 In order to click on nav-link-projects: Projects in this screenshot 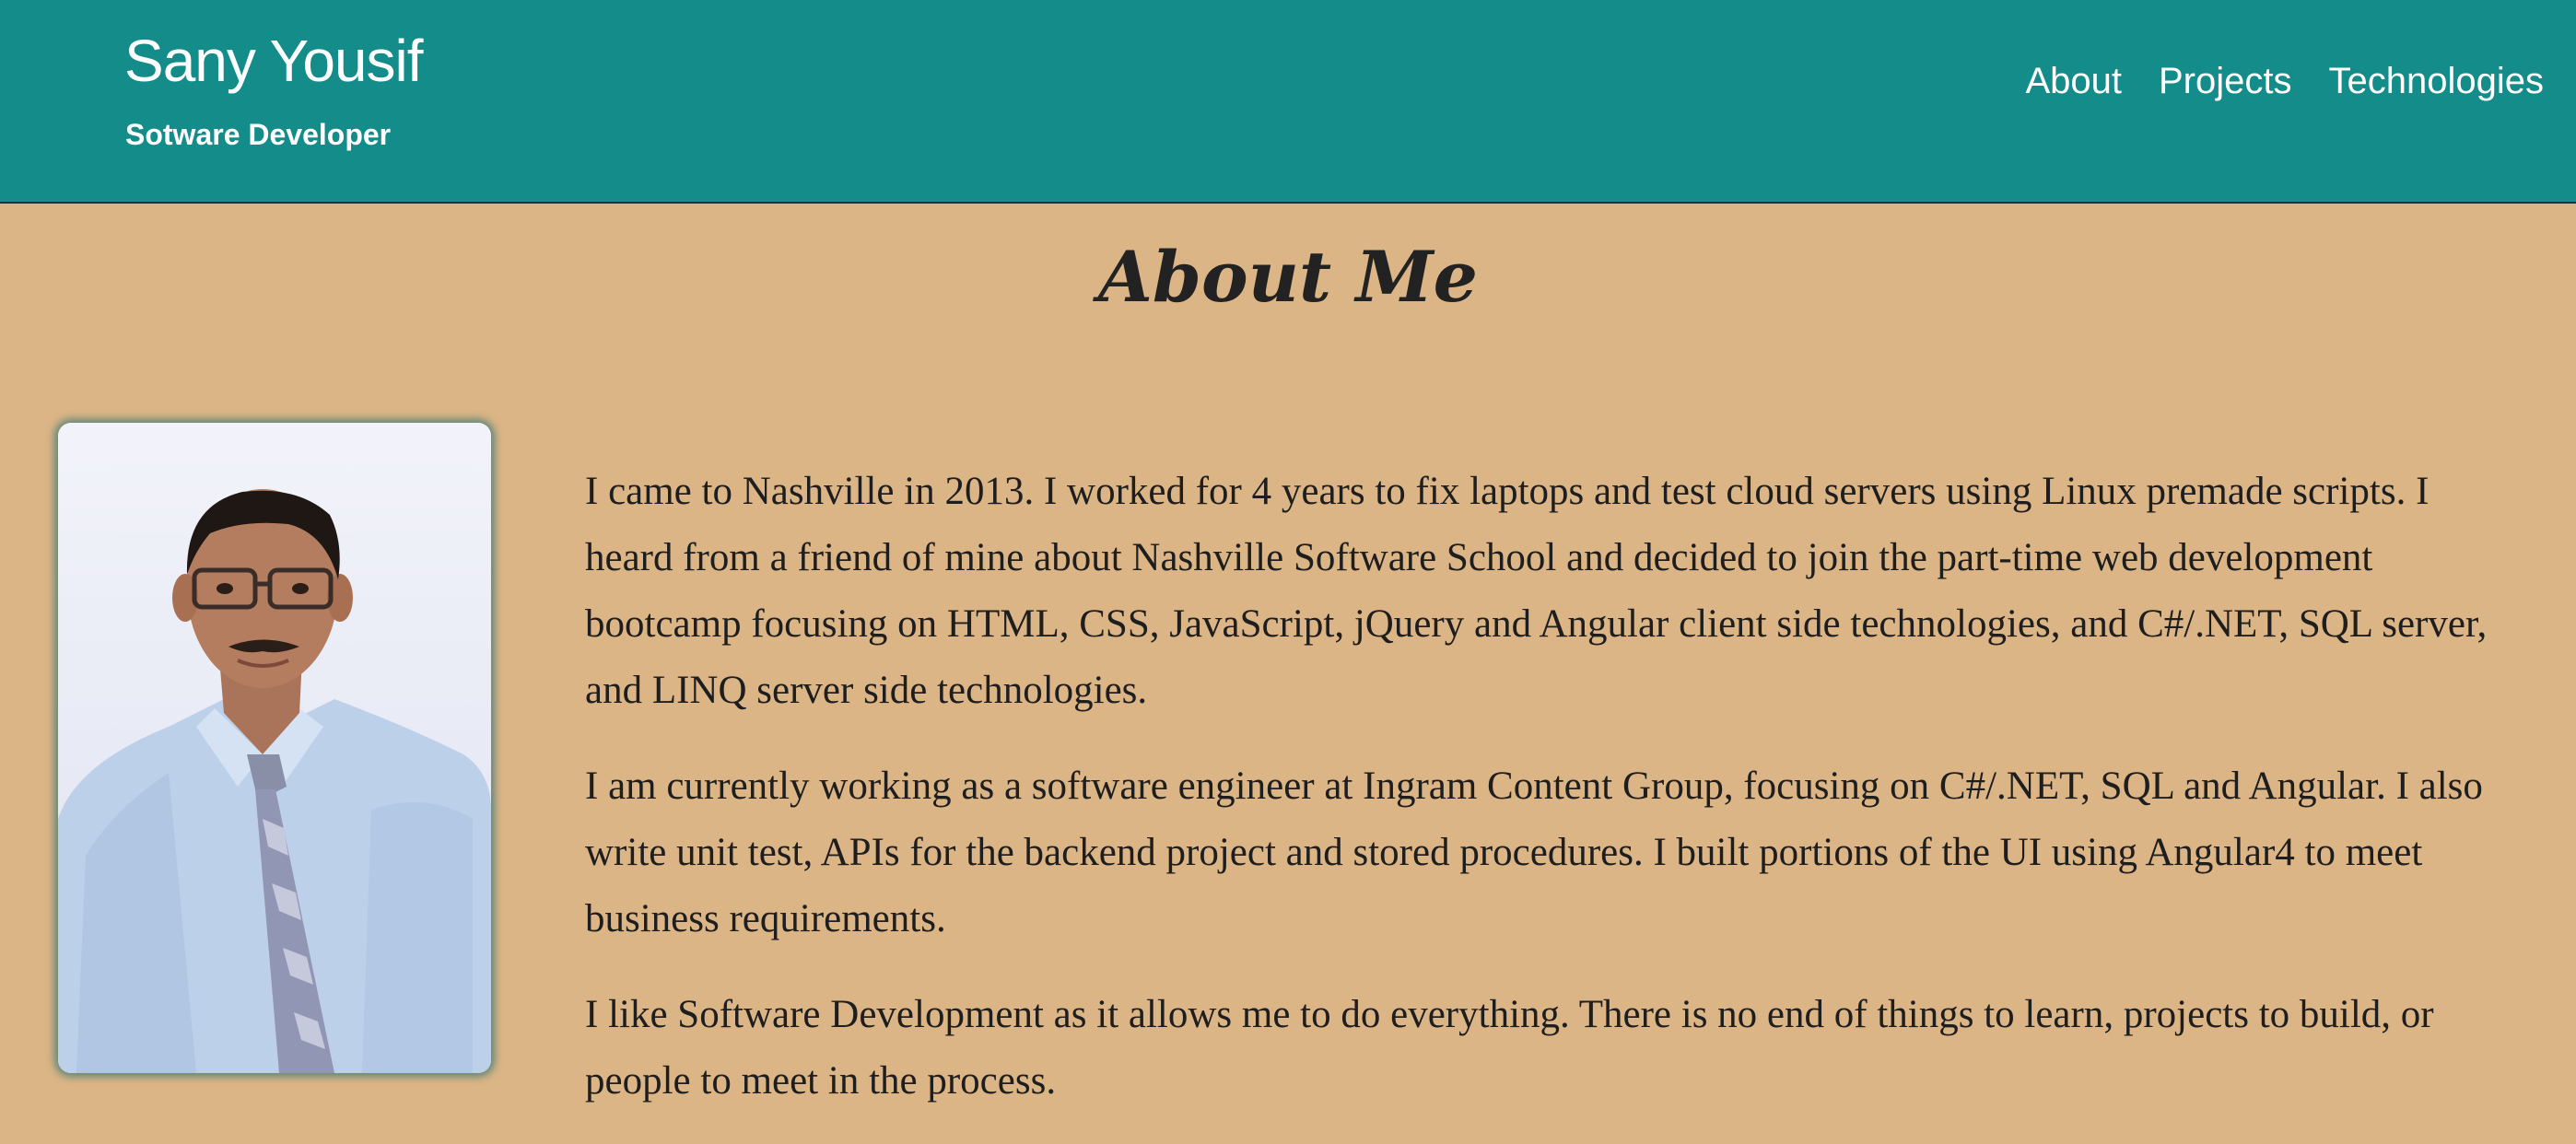, I will do `click(2225, 81)`.